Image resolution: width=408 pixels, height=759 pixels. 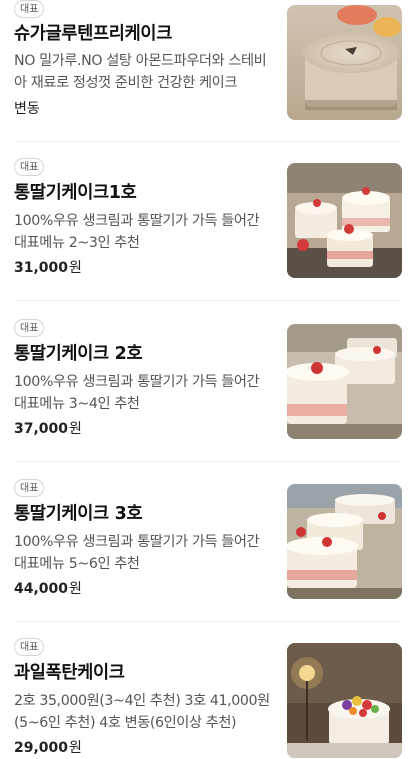 What do you see at coordinates (137, 553) in the screenshot?
I see `menu-item-description: 100%우유 생크림과 통딸기가 가득 들어간 대표메뉴 5~6인 추천` at bounding box center [137, 553].